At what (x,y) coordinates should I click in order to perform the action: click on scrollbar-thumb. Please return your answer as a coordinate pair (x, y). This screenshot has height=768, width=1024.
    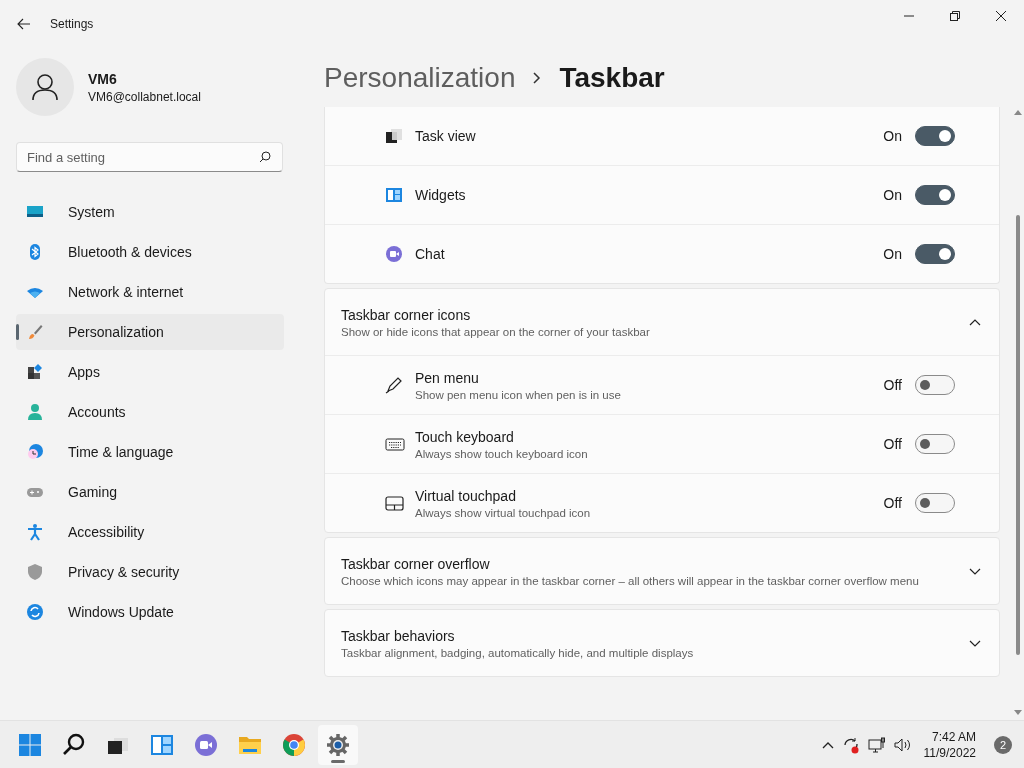
    Looking at the image, I should click on (1018, 435).